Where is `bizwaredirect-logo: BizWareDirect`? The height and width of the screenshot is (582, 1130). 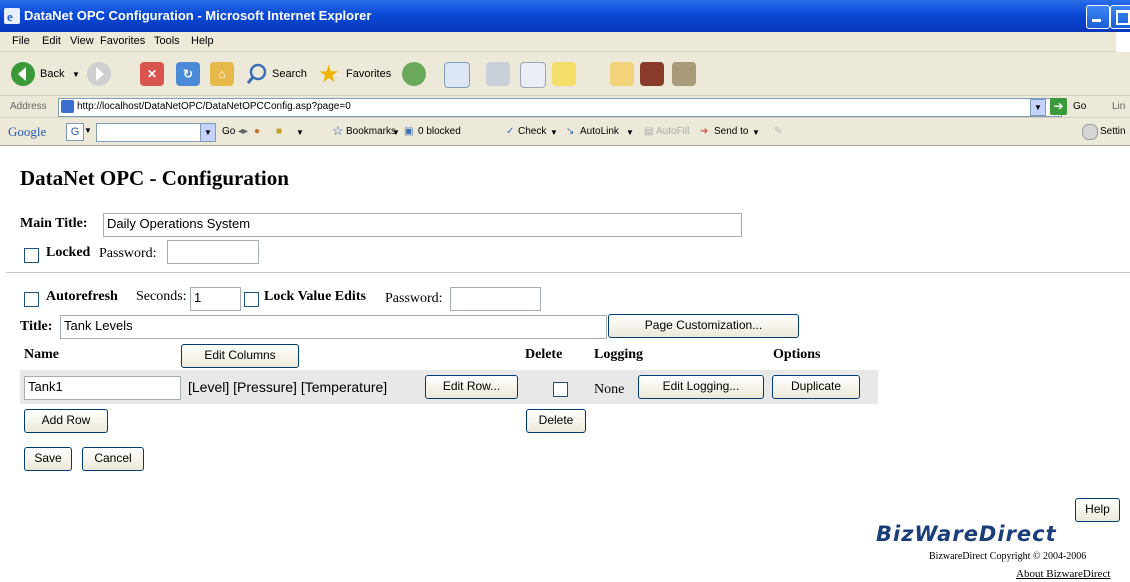
bizwaredirect-logo: BizWareDirect is located at coordinates (966, 534).